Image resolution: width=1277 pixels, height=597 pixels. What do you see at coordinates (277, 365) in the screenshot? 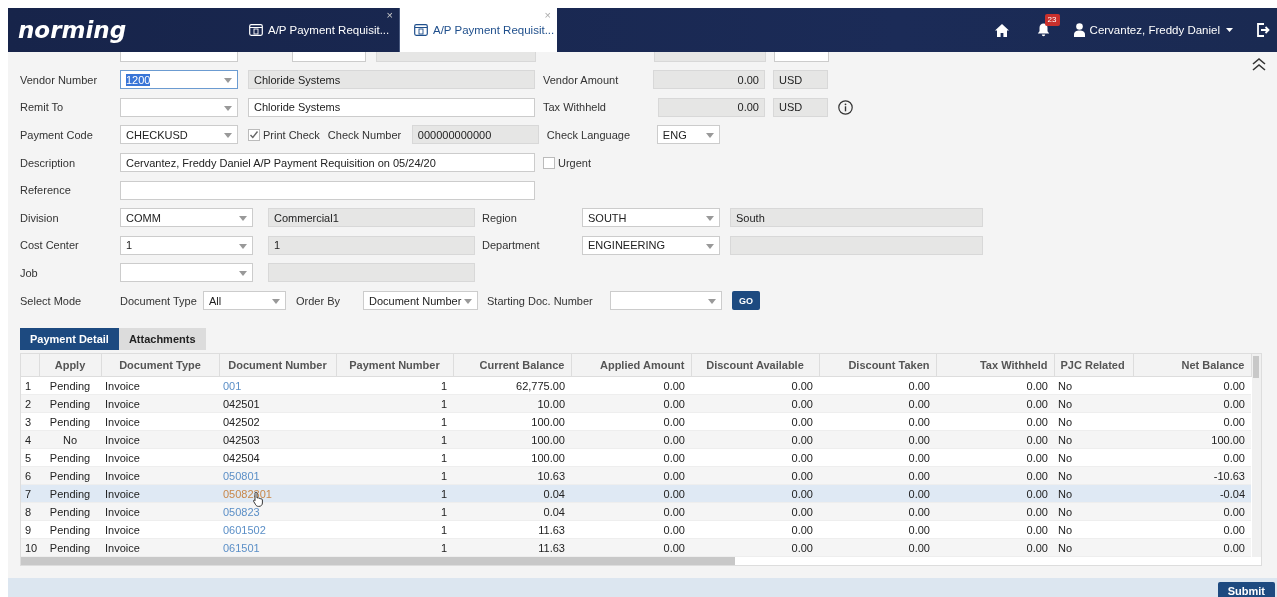
I see `column-header: Document Number` at bounding box center [277, 365].